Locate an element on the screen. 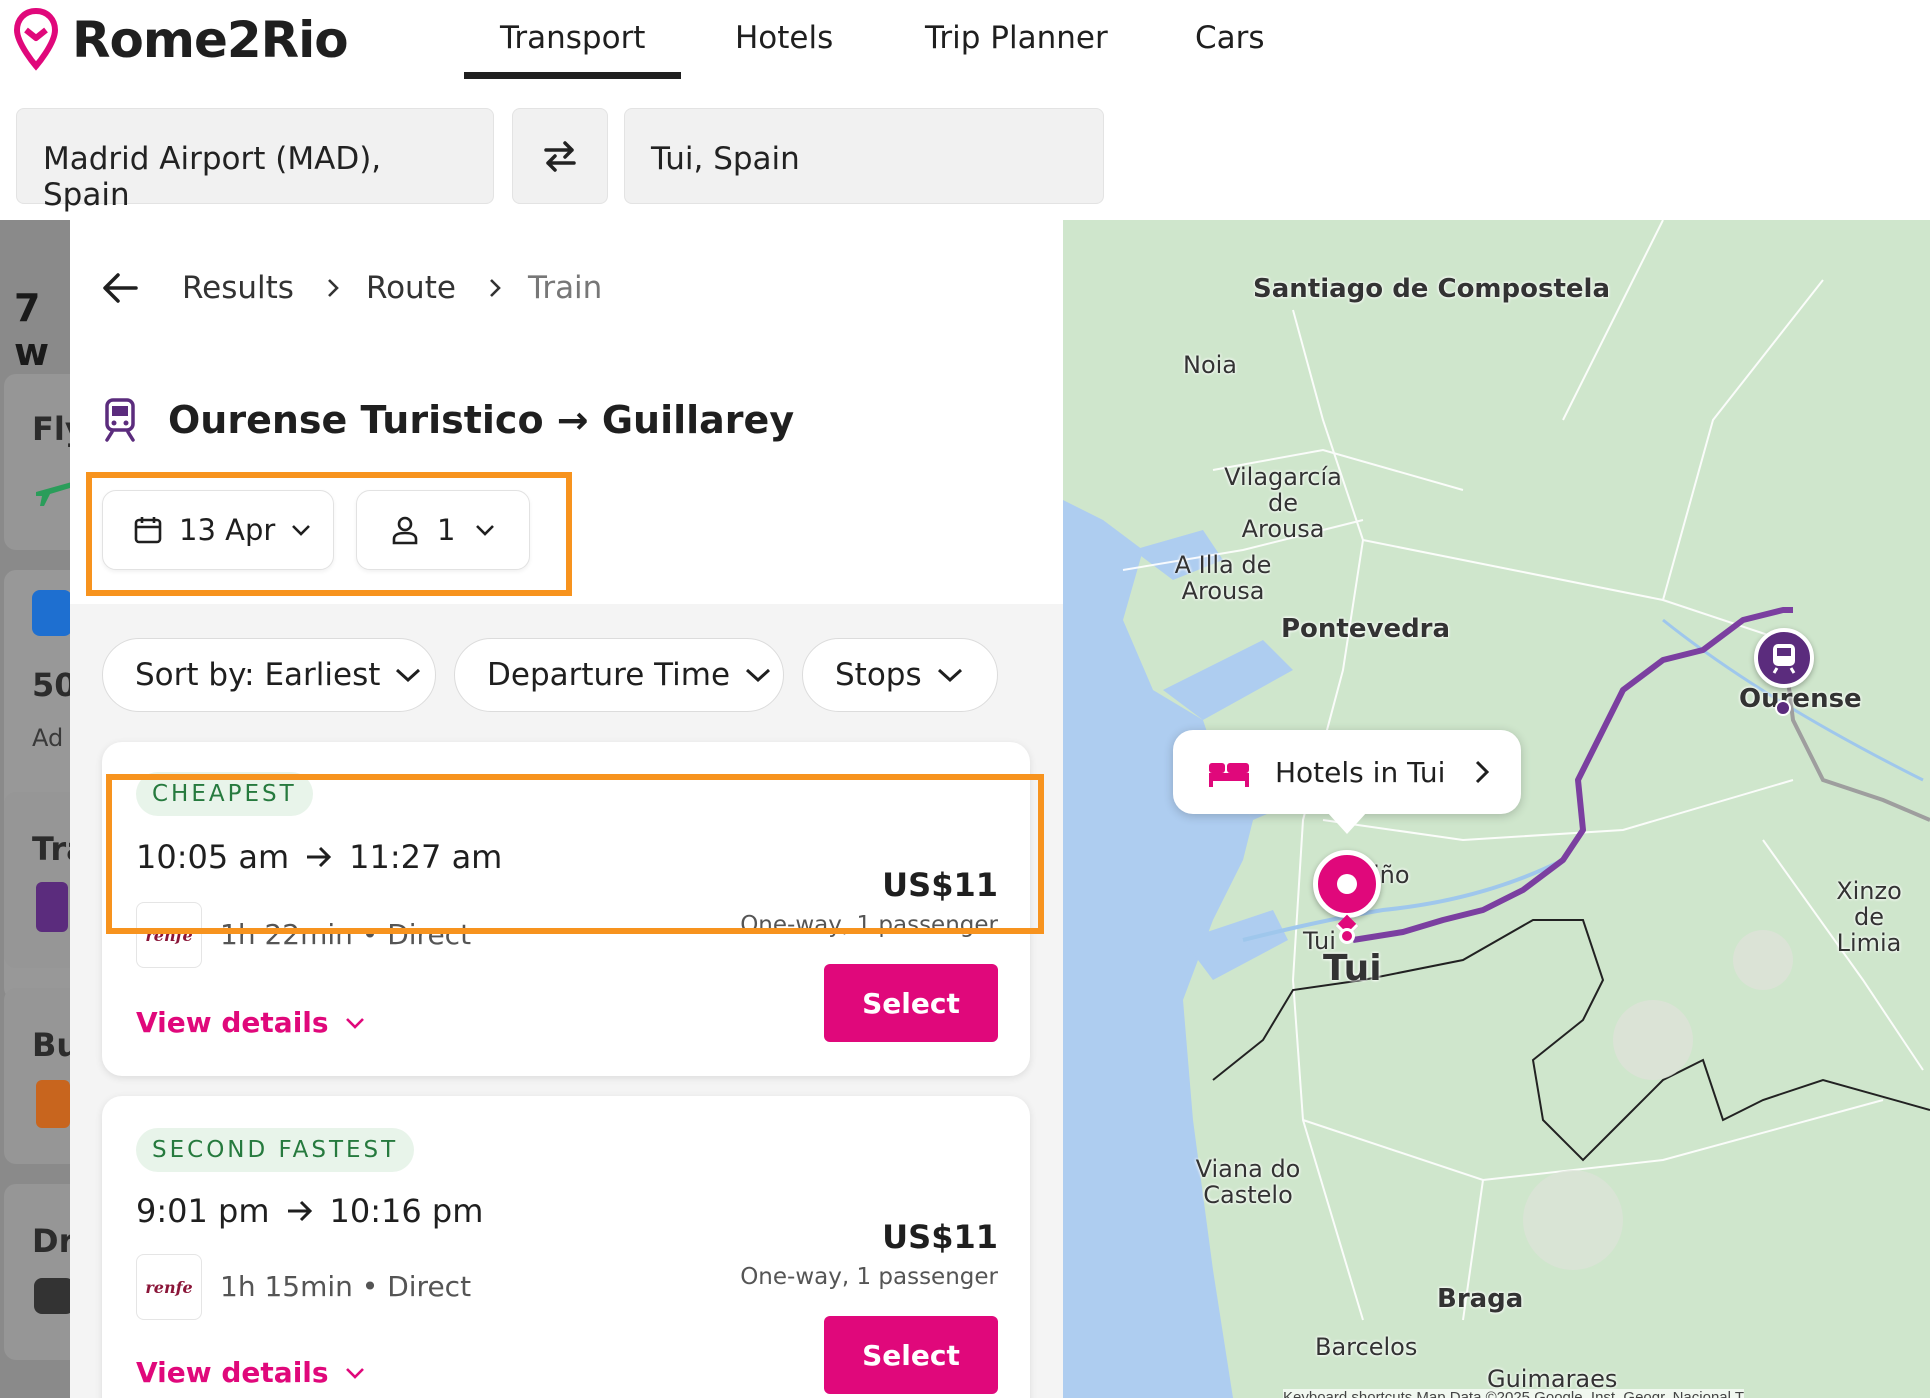 The image size is (1930, 1398). map-label-santiago: Santiago de Compostela is located at coordinates (1431, 289).